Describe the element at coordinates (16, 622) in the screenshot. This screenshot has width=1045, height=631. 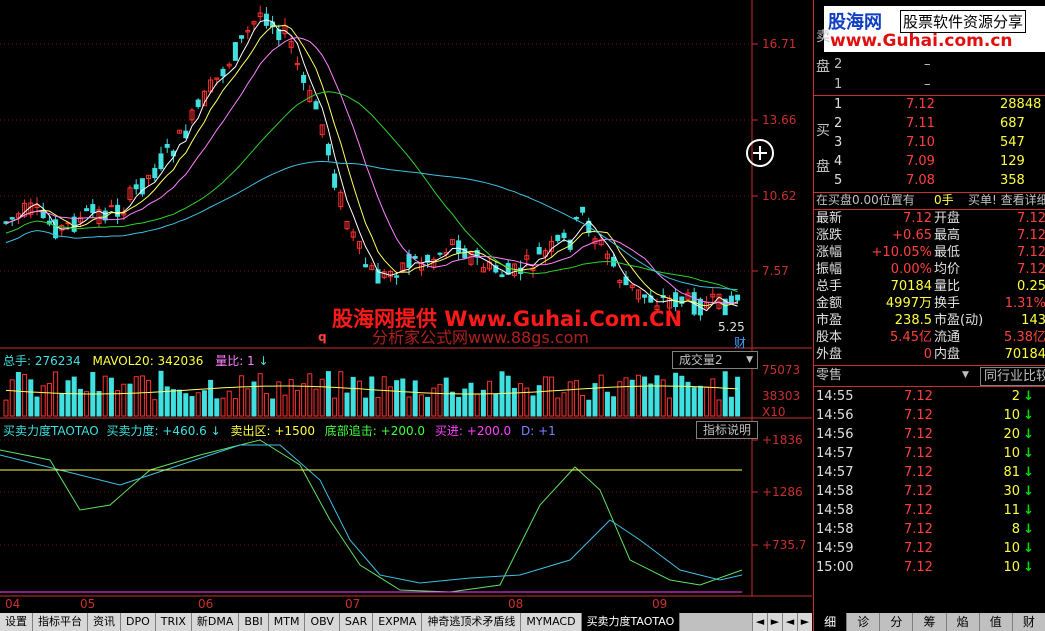
I see `tab-settings: 设置` at that location.